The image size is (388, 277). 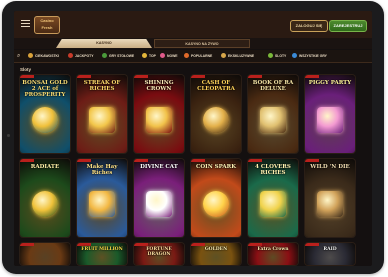 I want to click on fire-icon, so click(x=186, y=56).